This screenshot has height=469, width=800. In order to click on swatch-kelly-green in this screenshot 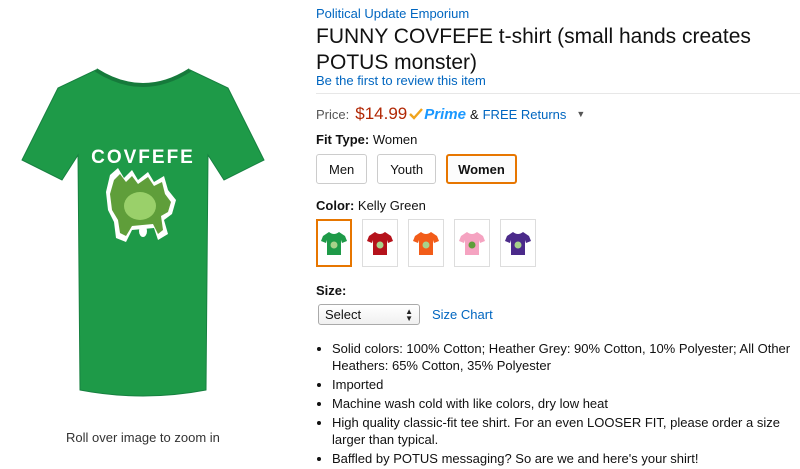, I will do `click(334, 243)`.